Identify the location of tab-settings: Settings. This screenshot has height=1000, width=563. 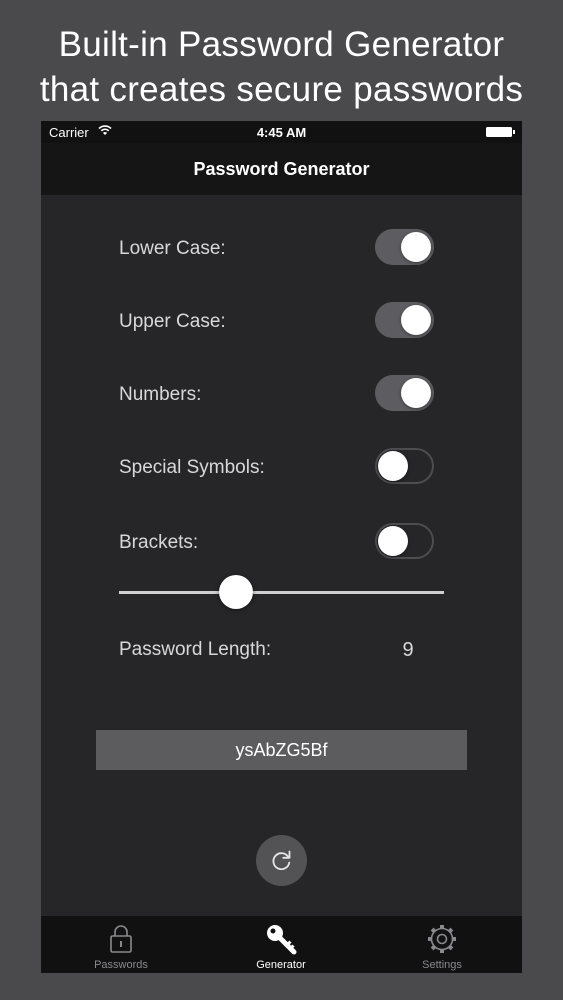
(442, 944).